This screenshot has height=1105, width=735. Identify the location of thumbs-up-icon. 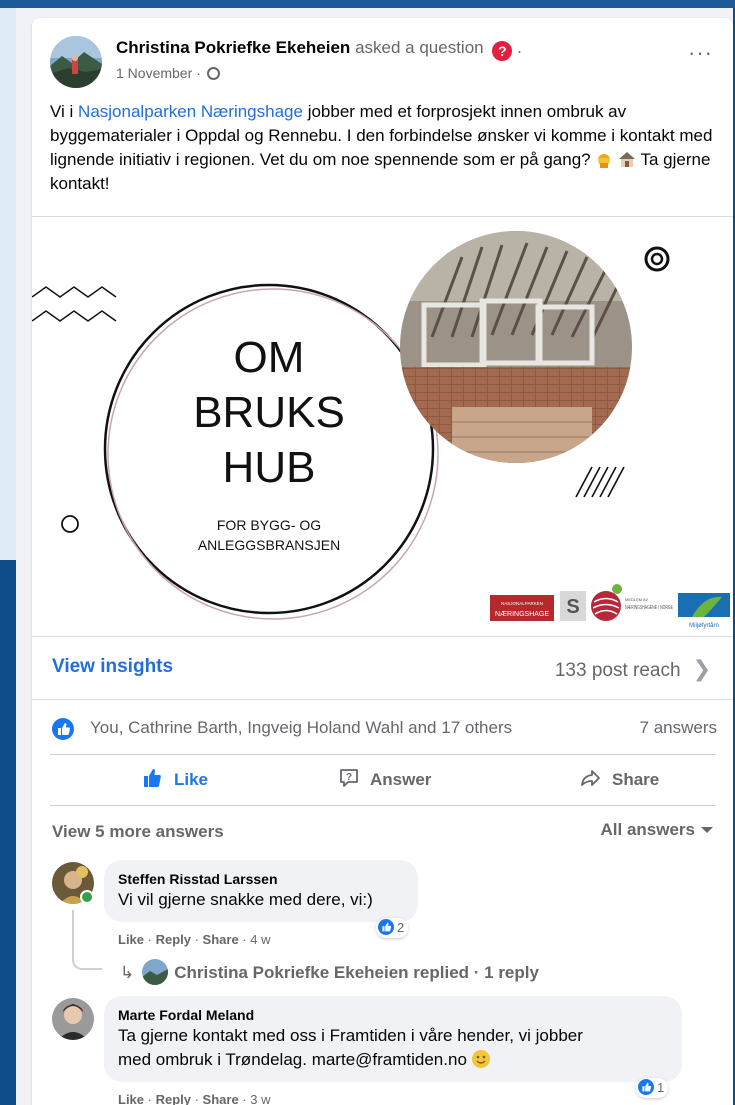
(152, 778).